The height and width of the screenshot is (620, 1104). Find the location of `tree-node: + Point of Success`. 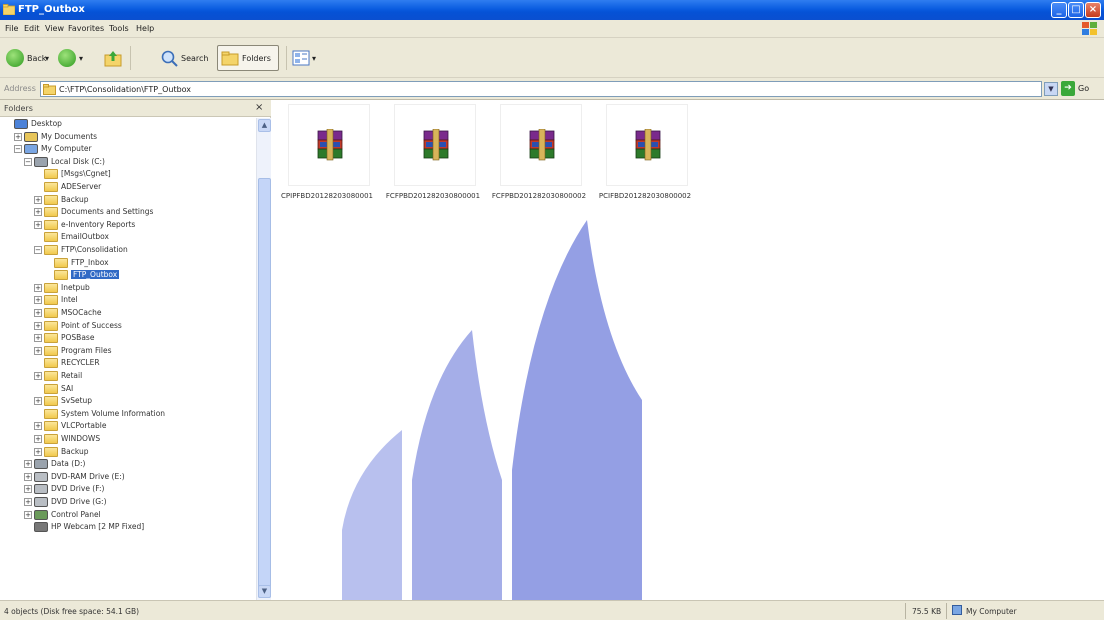

tree-node: + Point of Success is located at coordinates (142, 326).